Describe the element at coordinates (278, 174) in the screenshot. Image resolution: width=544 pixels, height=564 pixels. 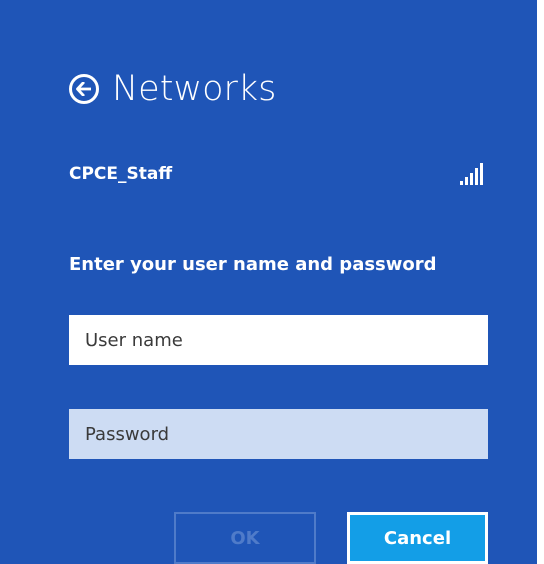
I see `network-item: CPCE_Staff` at that location.